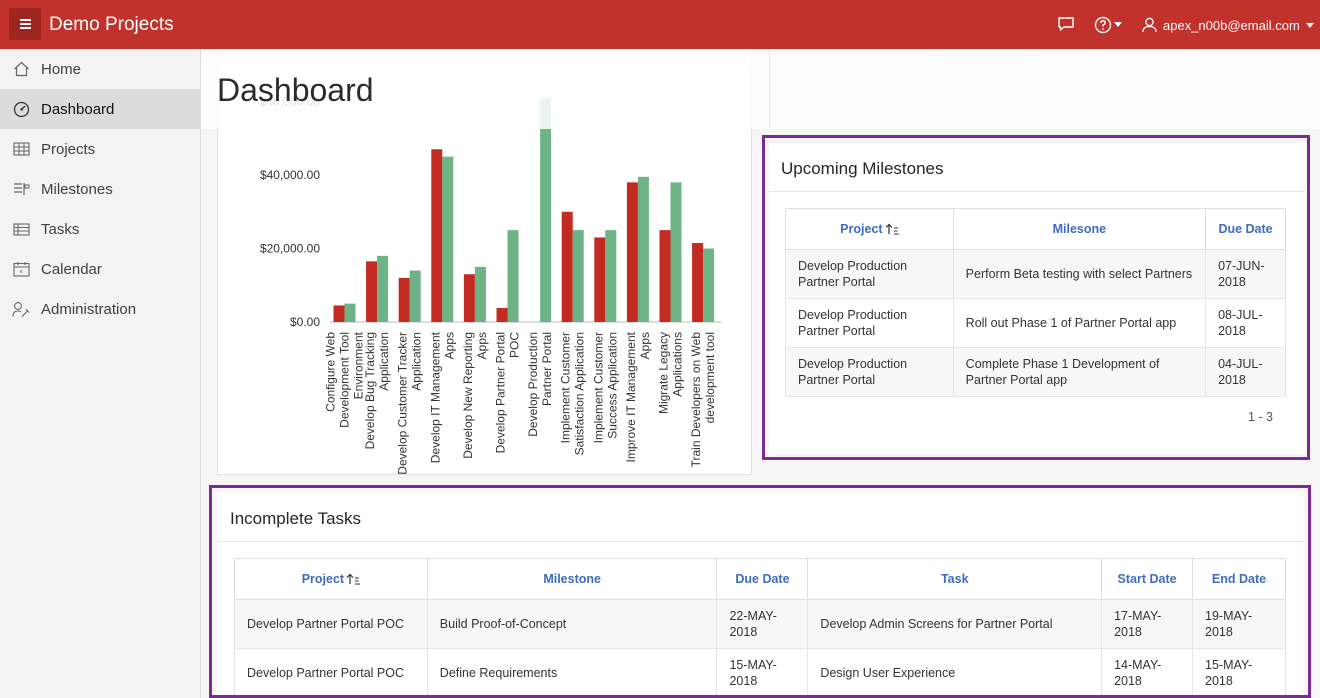  What do you see at coordinates (21, 189) in the screenshot?
I see `milestones-icon` at bounding box center [21, 189].